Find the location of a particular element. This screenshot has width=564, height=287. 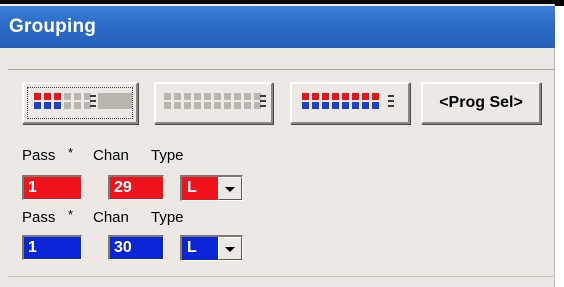

grey-block is located at coordinates (115, 101).